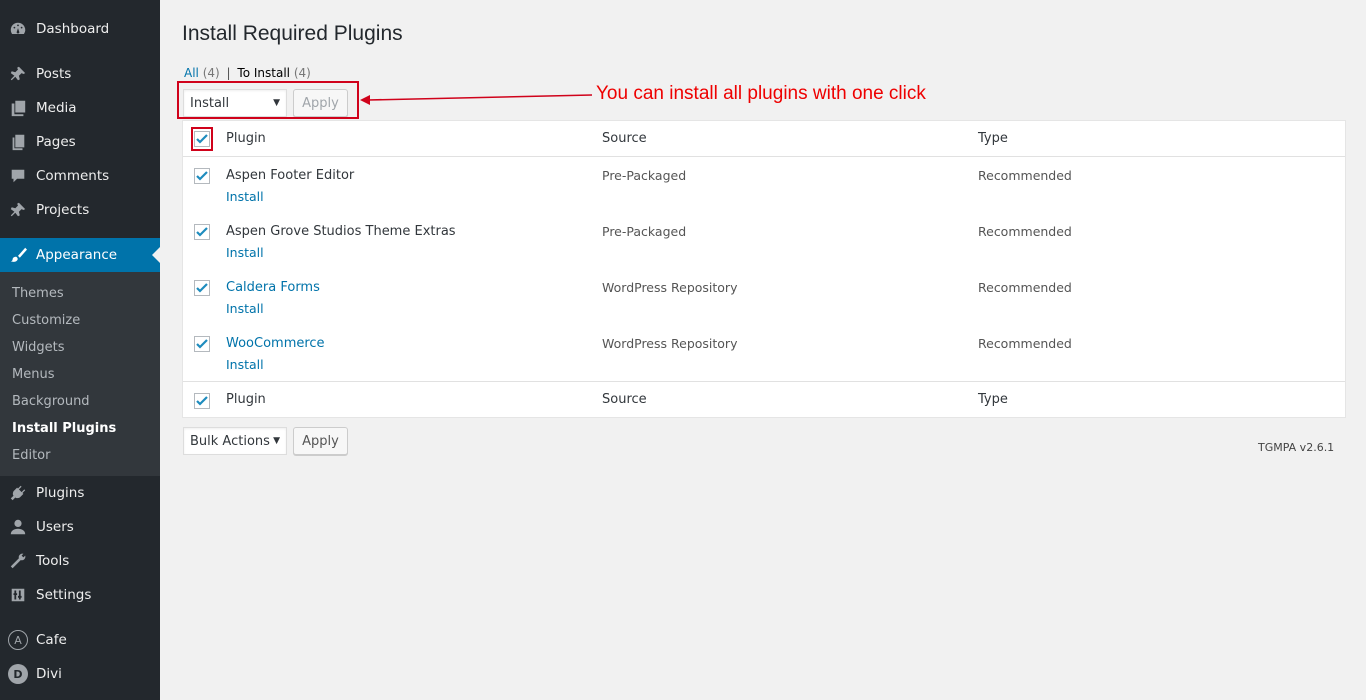  Describe the element at coordinates (53, 561) in the screenshot. I see `menu-label: Tools` at that location.